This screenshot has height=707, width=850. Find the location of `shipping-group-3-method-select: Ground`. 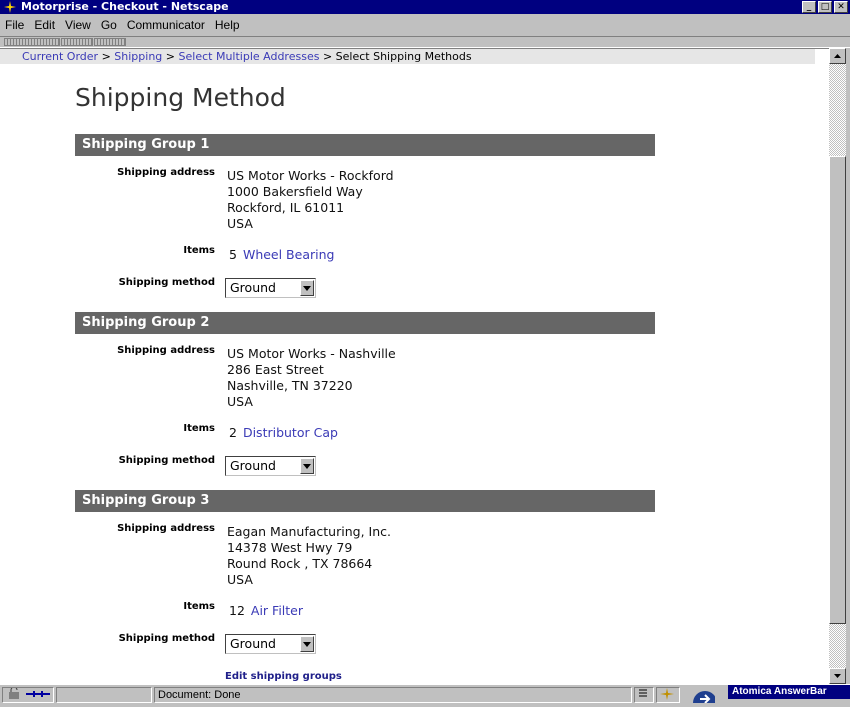

shipping-group-3-method-select: Ground is located at coordinates (270, 644).